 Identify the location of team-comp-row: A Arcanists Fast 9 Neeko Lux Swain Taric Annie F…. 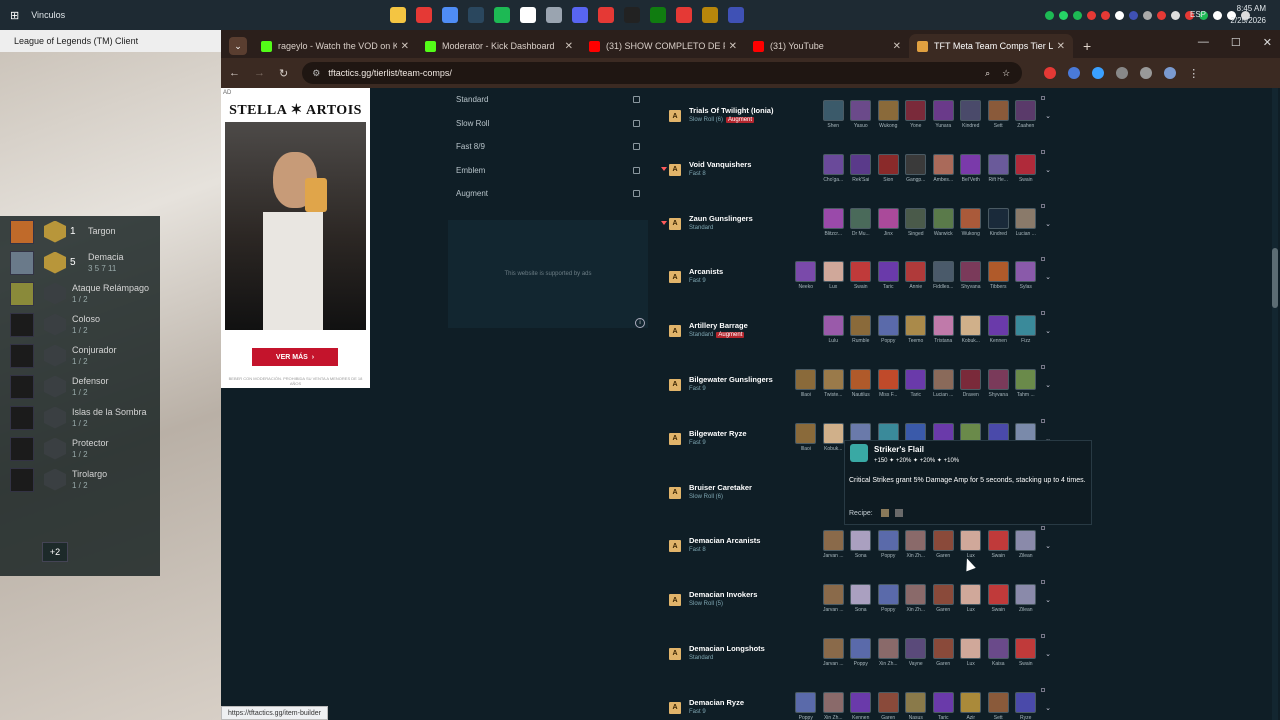
(857, 276).